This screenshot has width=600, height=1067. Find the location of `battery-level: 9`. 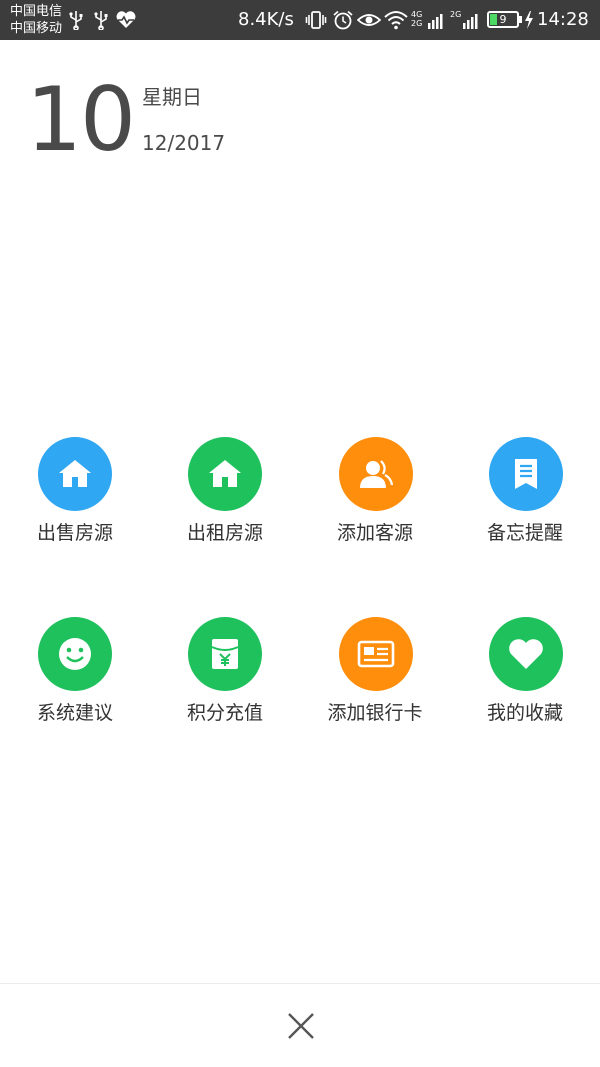

battery-level: 9 is located at coordinates (503, 19).